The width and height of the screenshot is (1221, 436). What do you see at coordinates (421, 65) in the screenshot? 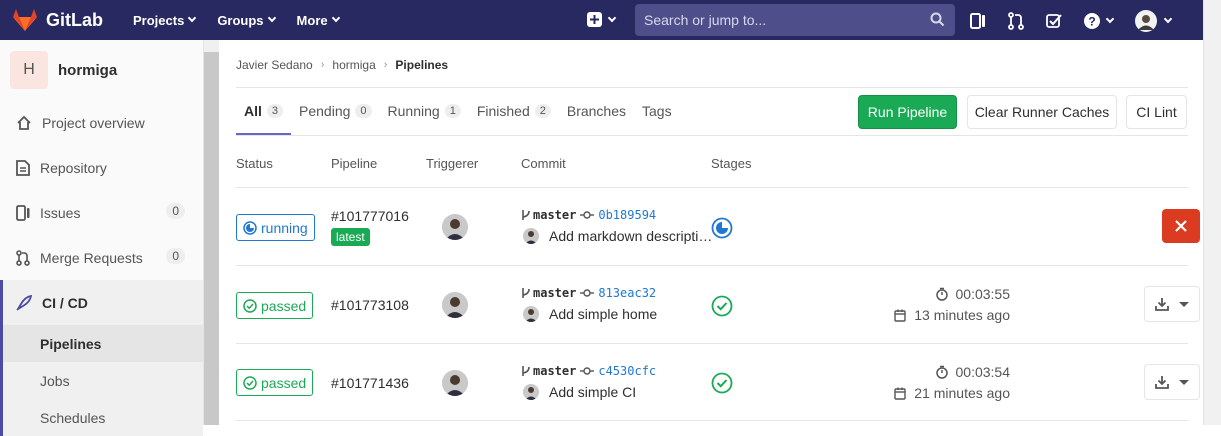
I see `breadcrumb-current: Pipelines` at bounding box center [421, 65].